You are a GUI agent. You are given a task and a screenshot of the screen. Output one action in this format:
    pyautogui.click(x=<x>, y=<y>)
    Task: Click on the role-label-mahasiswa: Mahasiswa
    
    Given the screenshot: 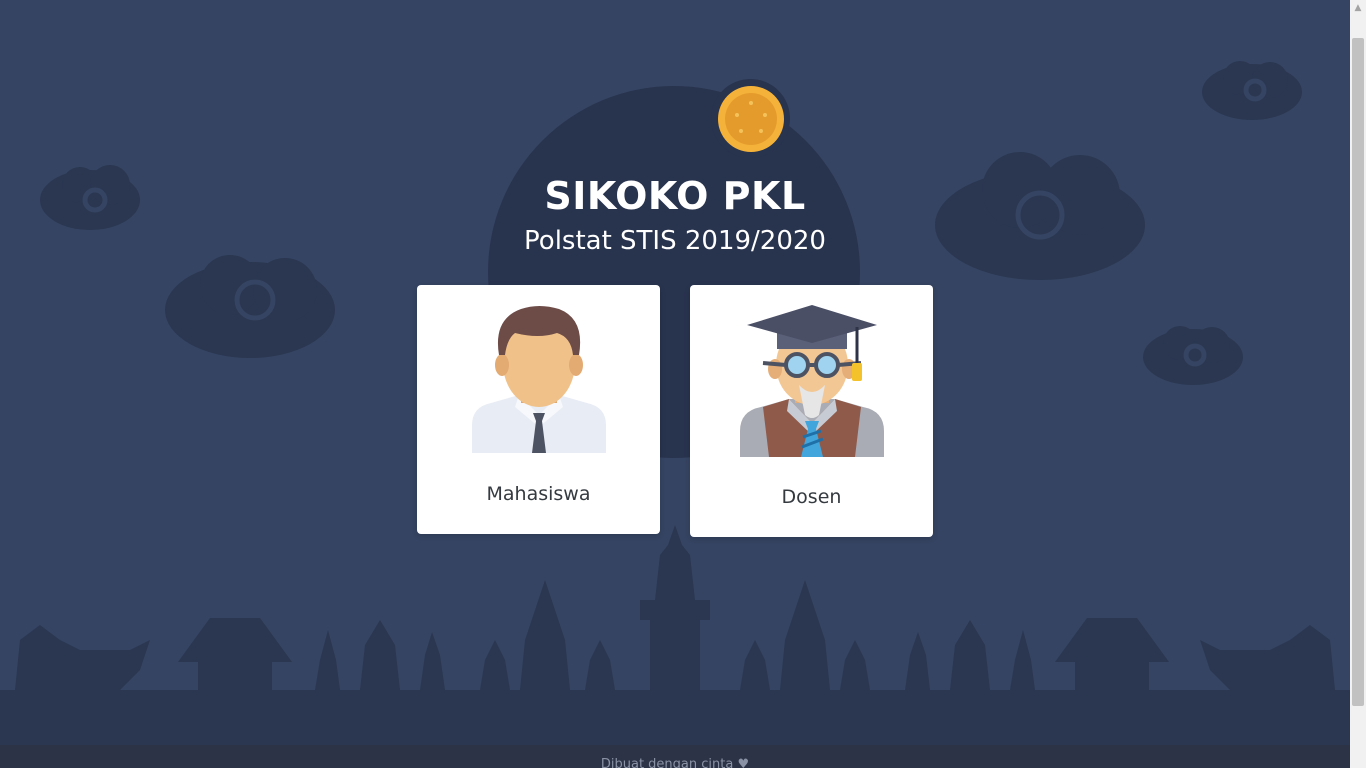 What is the action you would take?
    pyautogui.click(x=538, y=494)
    